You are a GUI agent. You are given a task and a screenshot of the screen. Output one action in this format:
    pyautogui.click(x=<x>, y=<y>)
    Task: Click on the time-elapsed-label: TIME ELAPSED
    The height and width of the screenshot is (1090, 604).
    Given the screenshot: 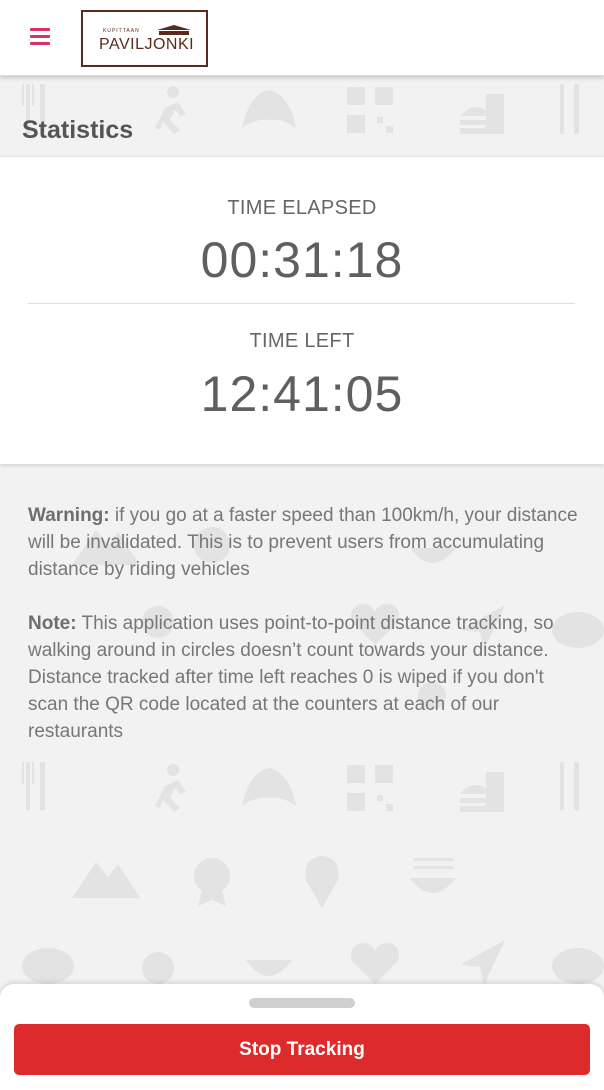 What is the action you would take?
    pyautogui.click(x=302, y=208)
    